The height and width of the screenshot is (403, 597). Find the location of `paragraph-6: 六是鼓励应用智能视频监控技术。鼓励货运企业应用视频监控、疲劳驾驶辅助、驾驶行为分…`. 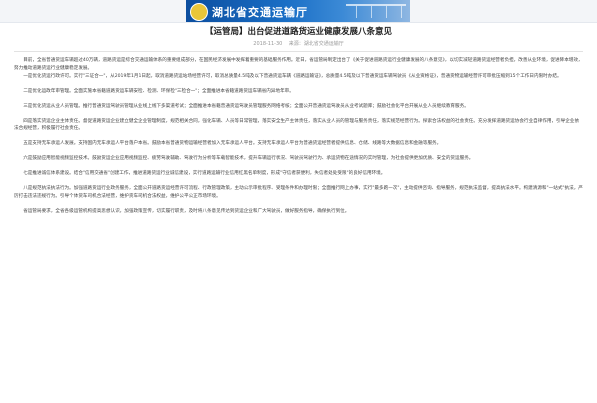

paragraph-6: 六是鼓励应用智能视频监控技术。鼓励货运企业应用视频监控、疲劳驾驶辅助、驾驶行为分… is located at coordinates (248, 159).